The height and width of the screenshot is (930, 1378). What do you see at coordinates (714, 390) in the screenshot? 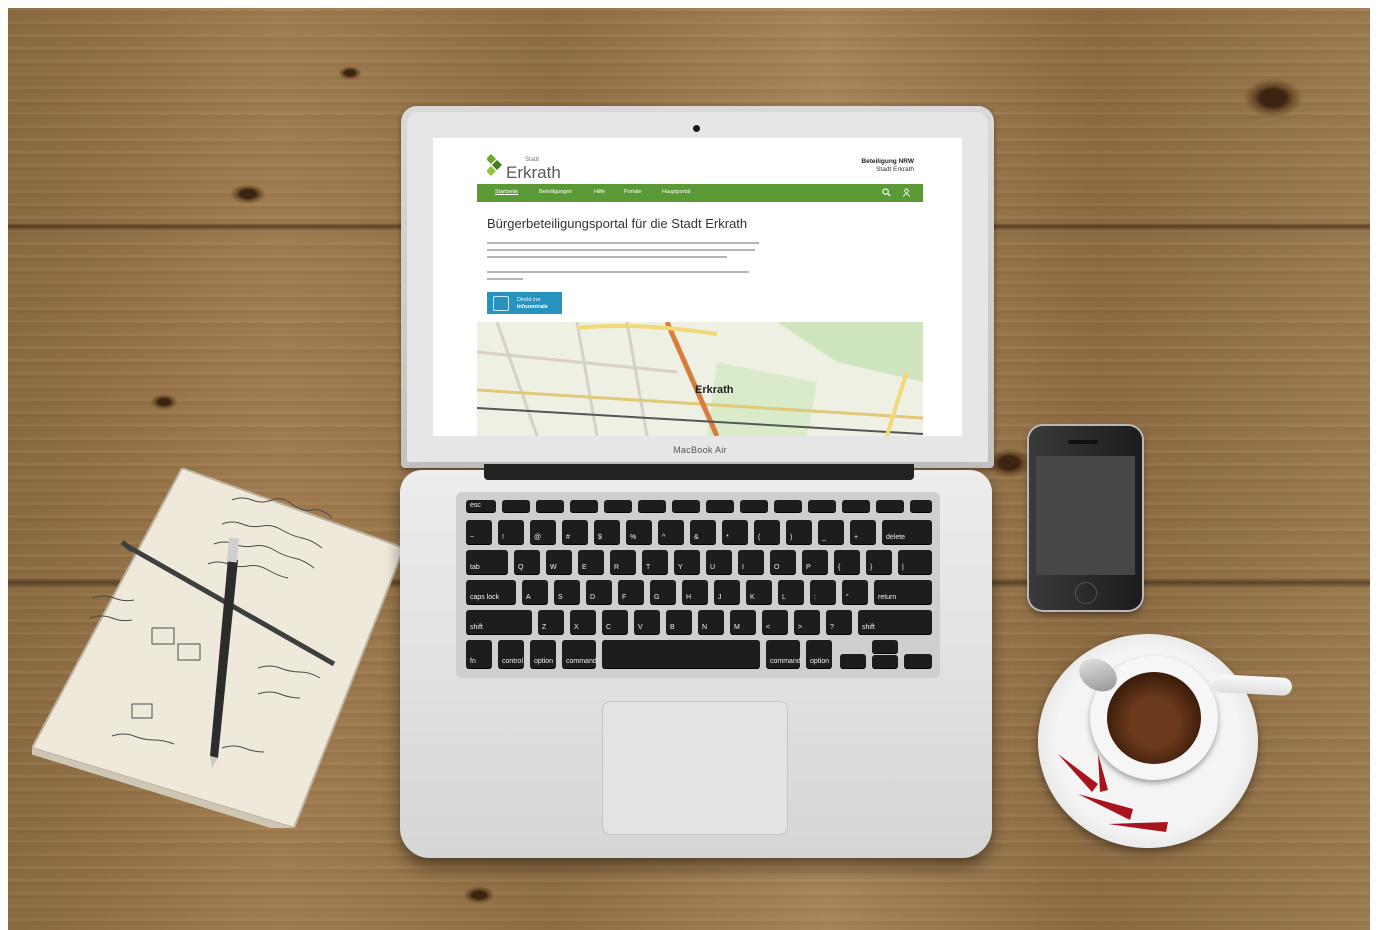
I see `map-city-label: Erkrath` at bounding box center [714, 390].